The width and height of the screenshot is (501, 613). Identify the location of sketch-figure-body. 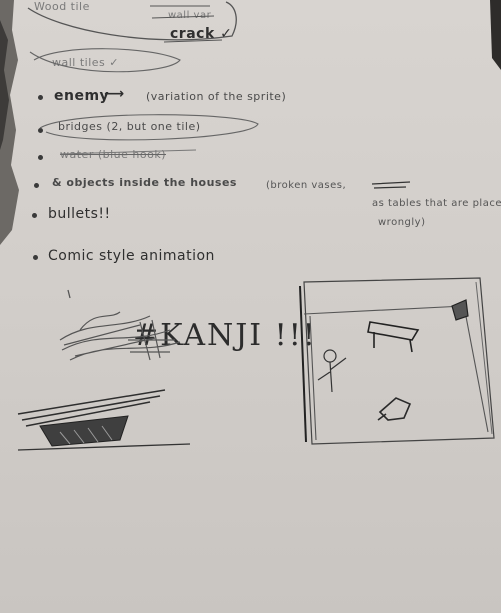
(332, 375).